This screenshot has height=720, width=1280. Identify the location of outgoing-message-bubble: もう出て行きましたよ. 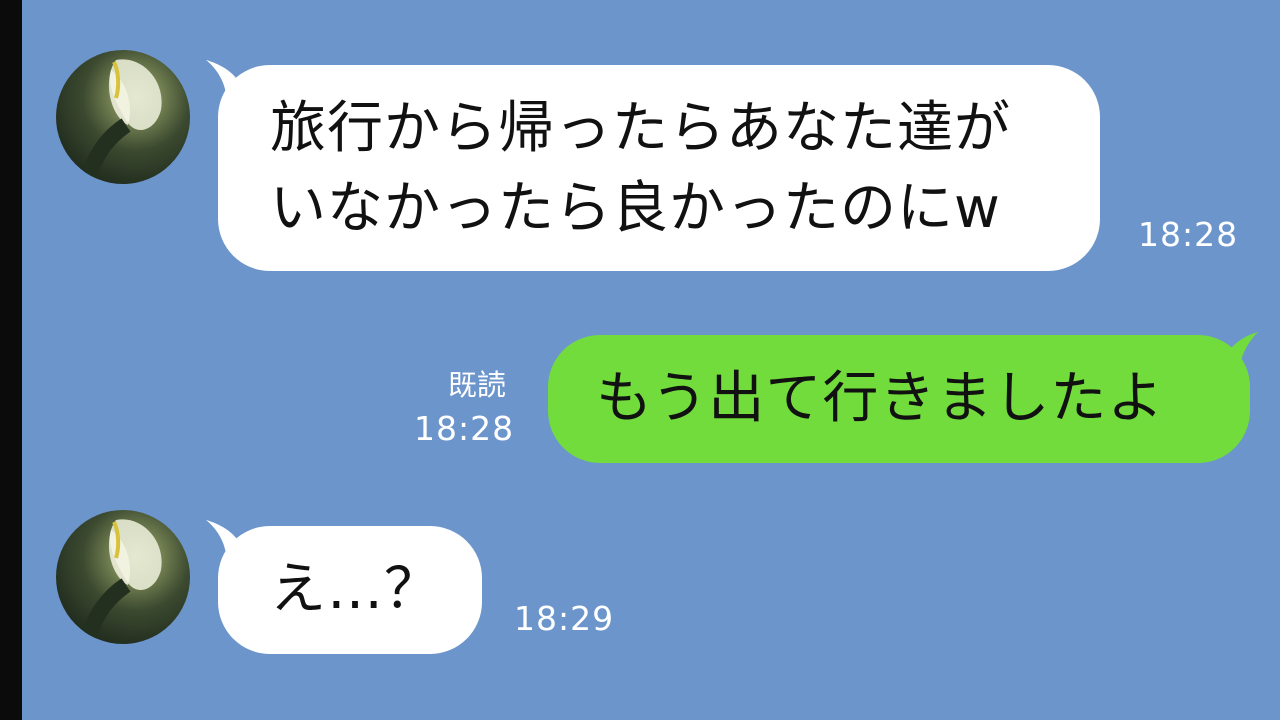
(899, 399).